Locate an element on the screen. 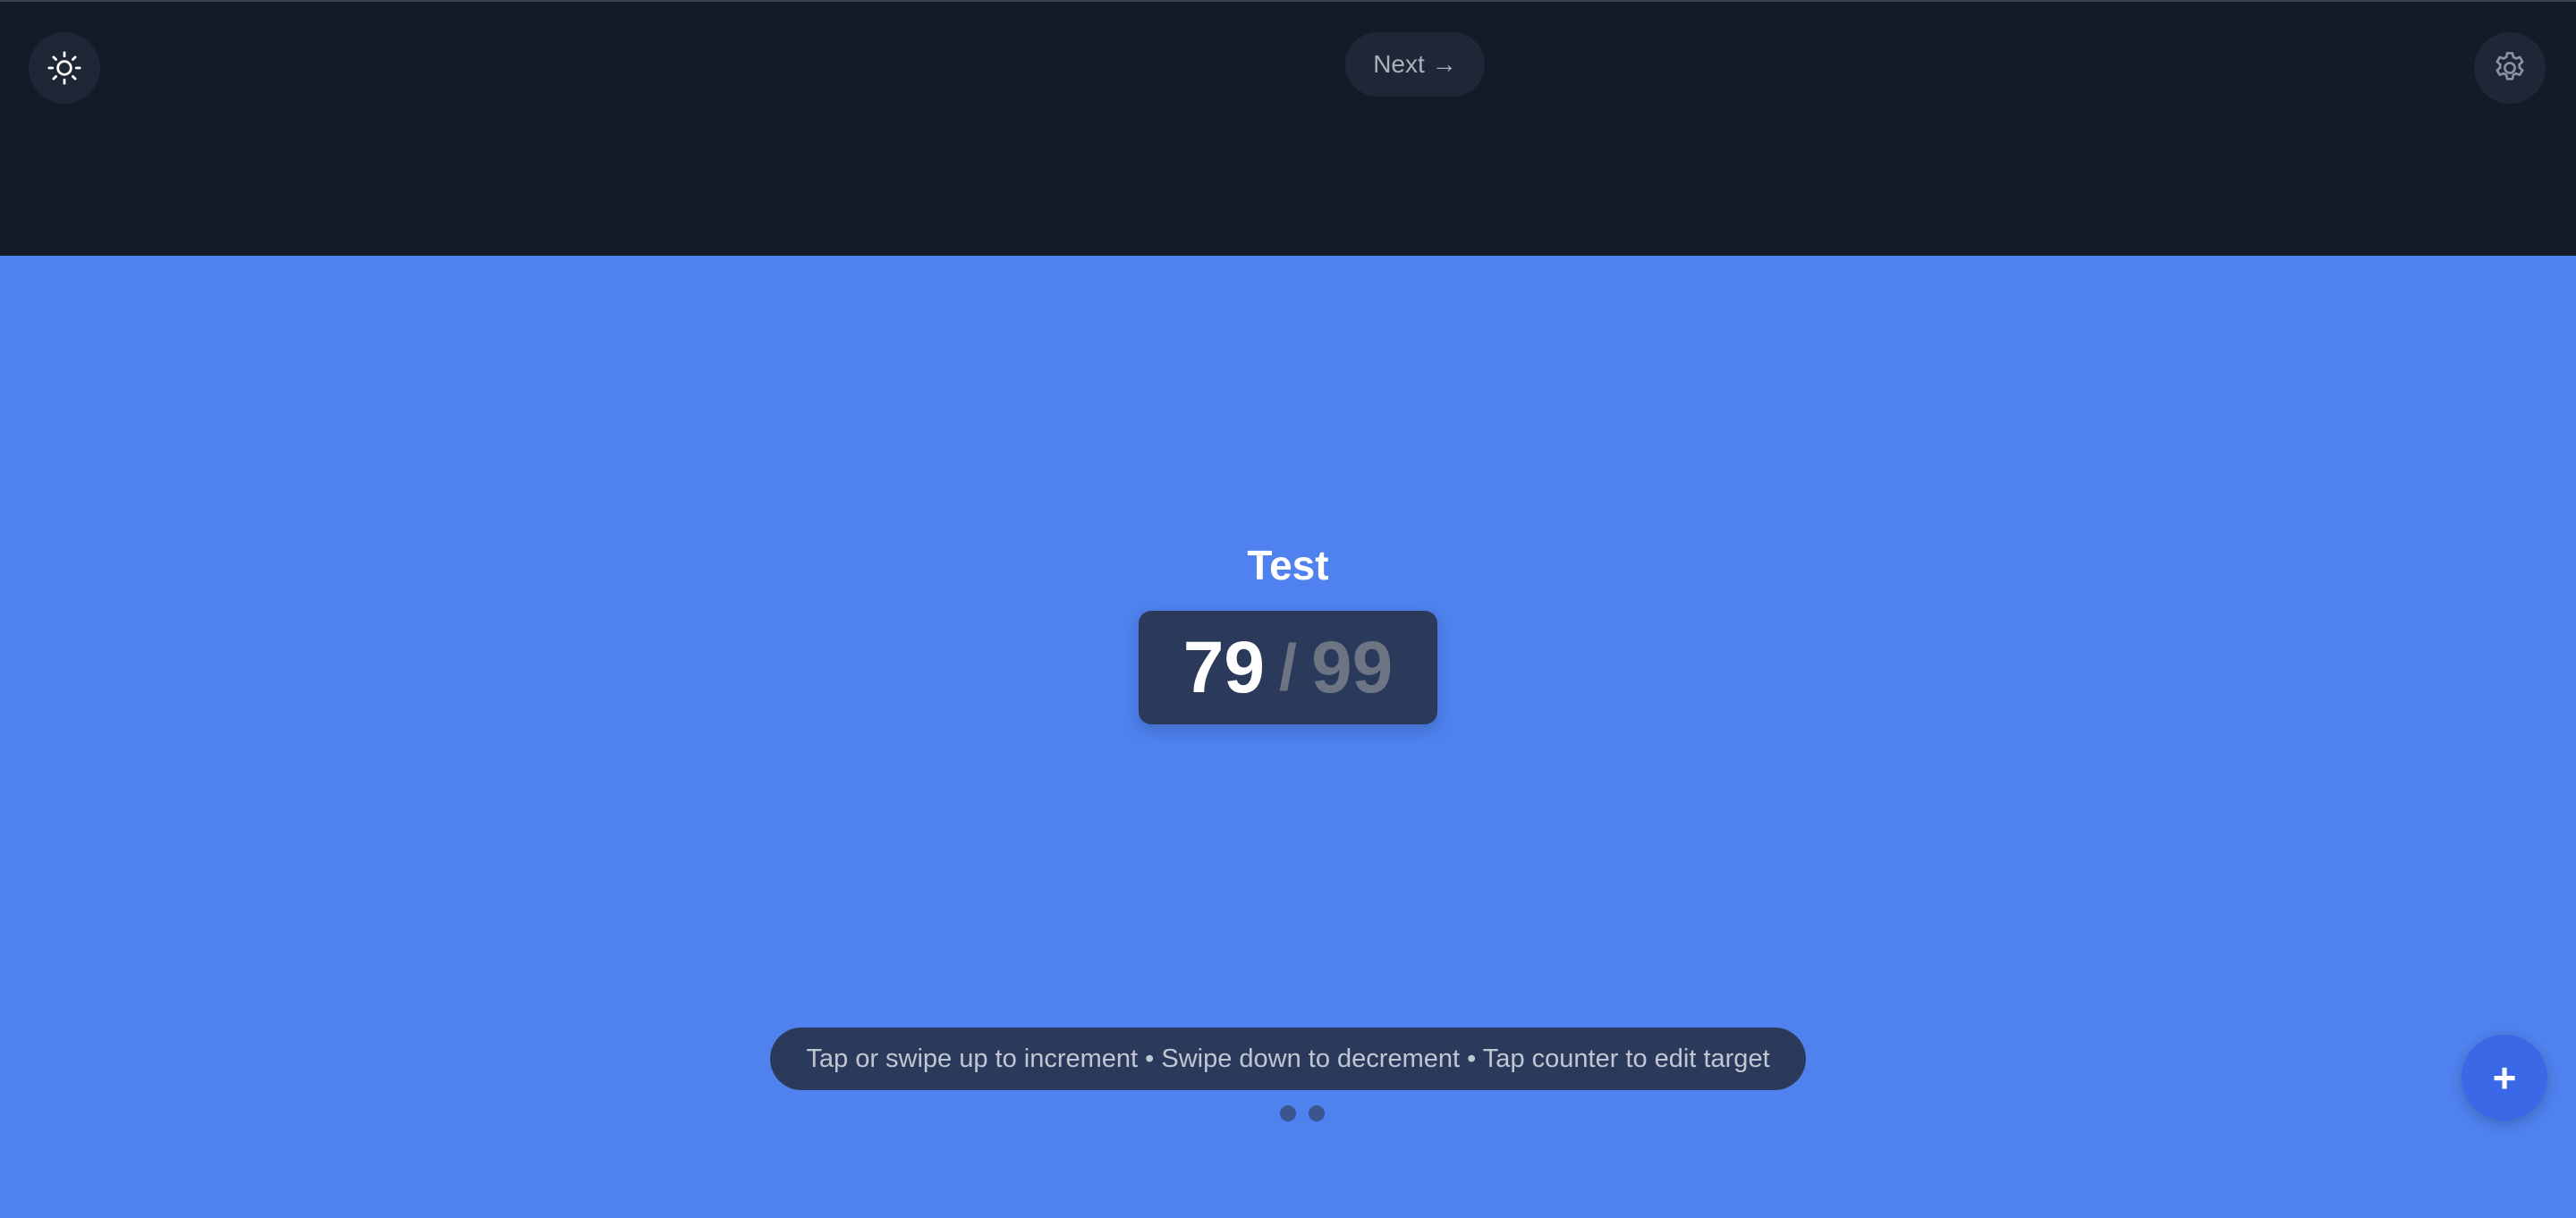  settings-button is located at coordinates (2510, 68).